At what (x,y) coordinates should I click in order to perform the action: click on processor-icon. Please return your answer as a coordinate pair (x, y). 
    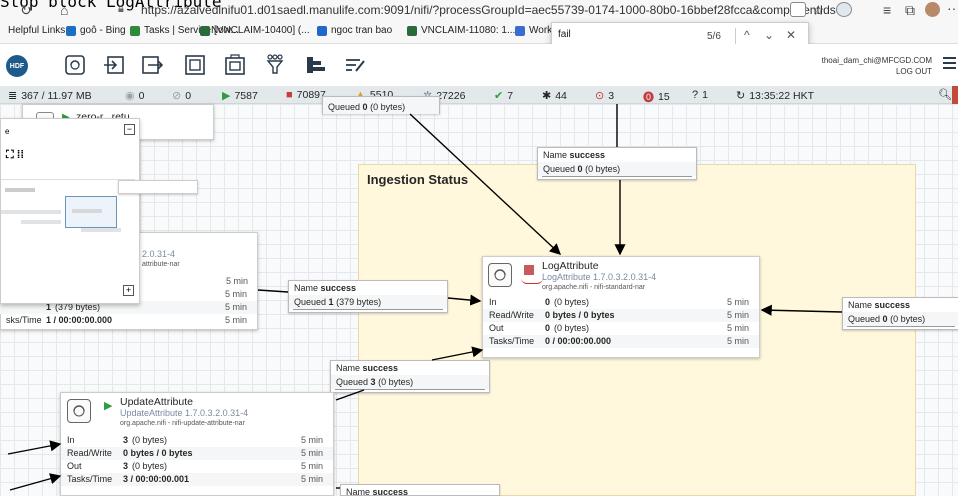
    Looking at the image, I should click on (75, 65).